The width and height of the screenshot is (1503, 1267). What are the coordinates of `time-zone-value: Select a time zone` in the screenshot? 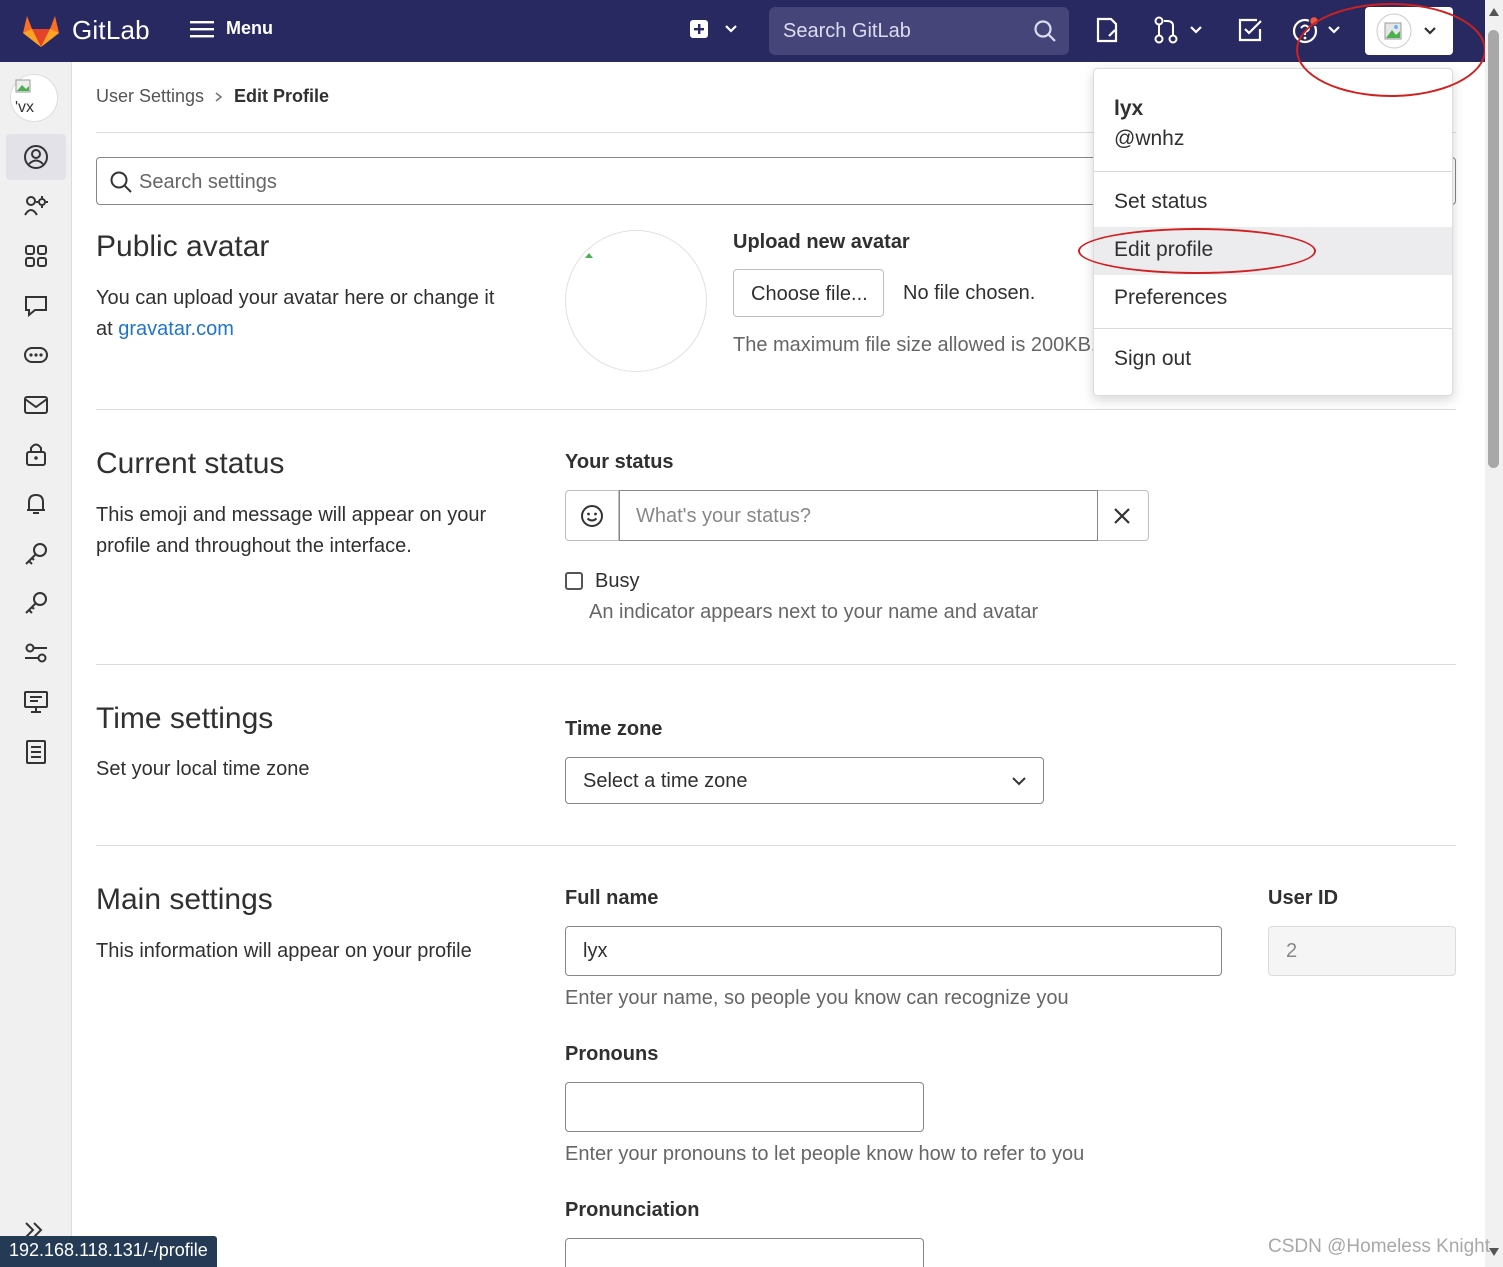 It's located at (665, 781).